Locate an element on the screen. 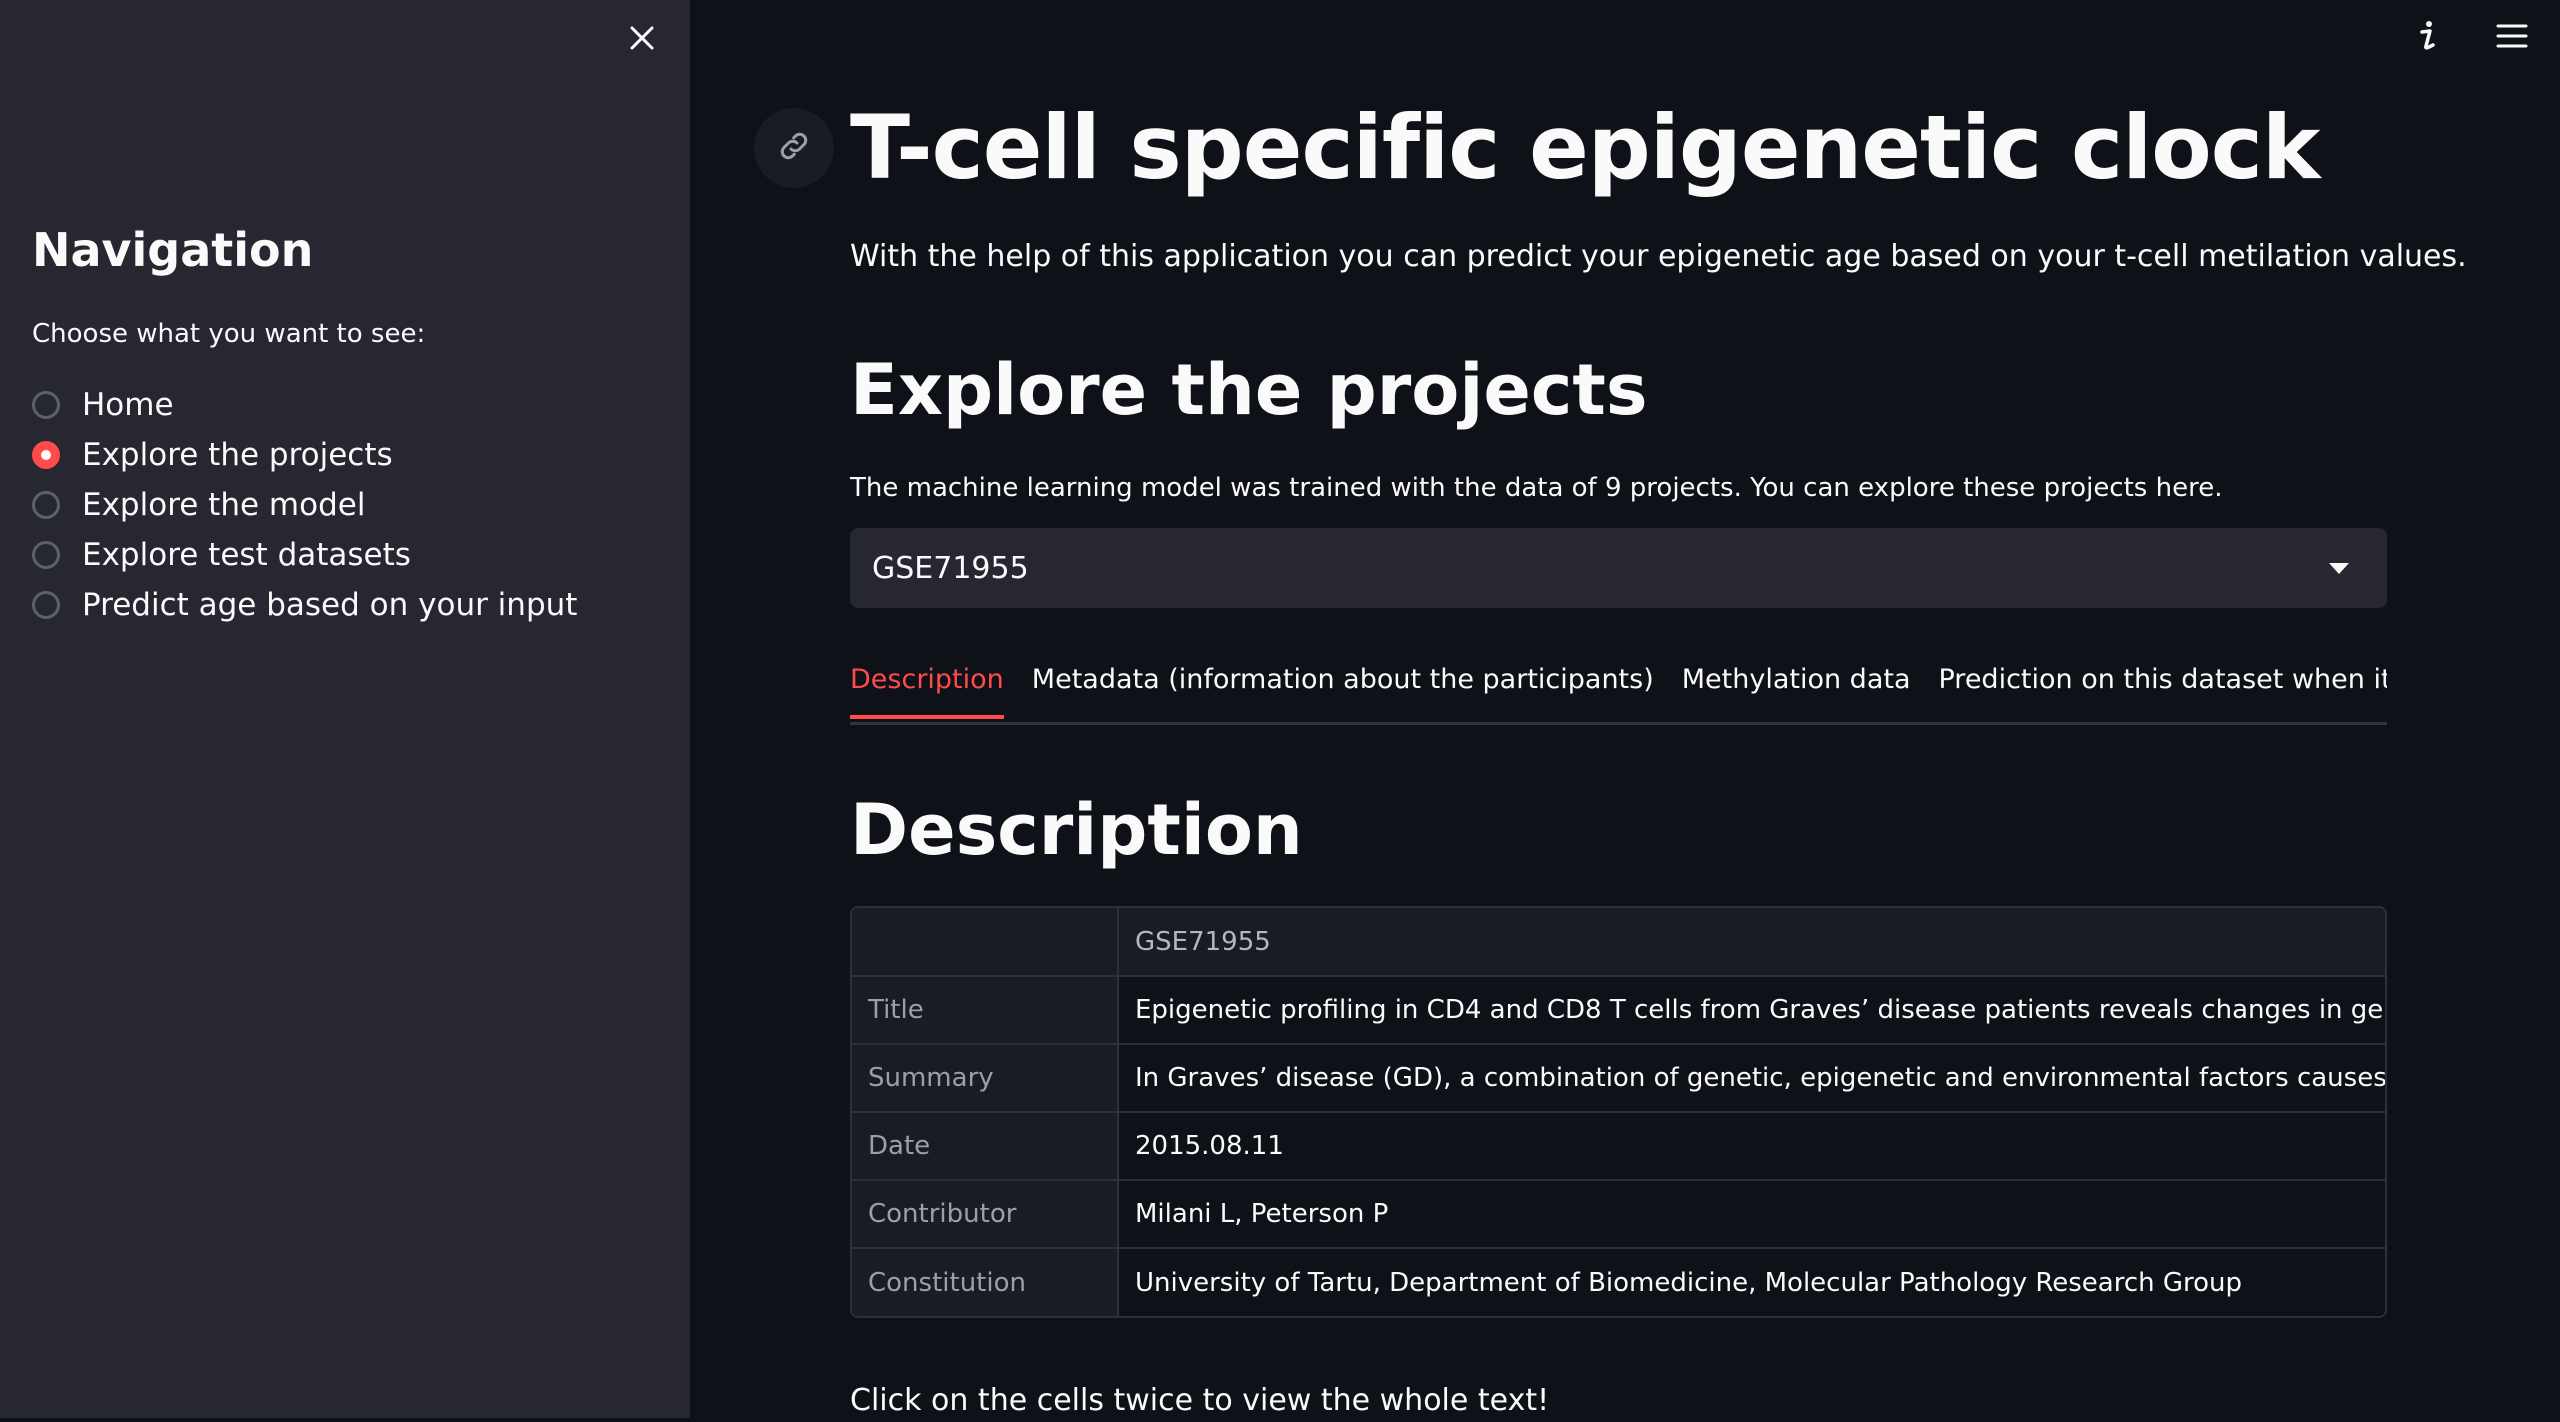  info-icon is located at coordinates (2428, 38).